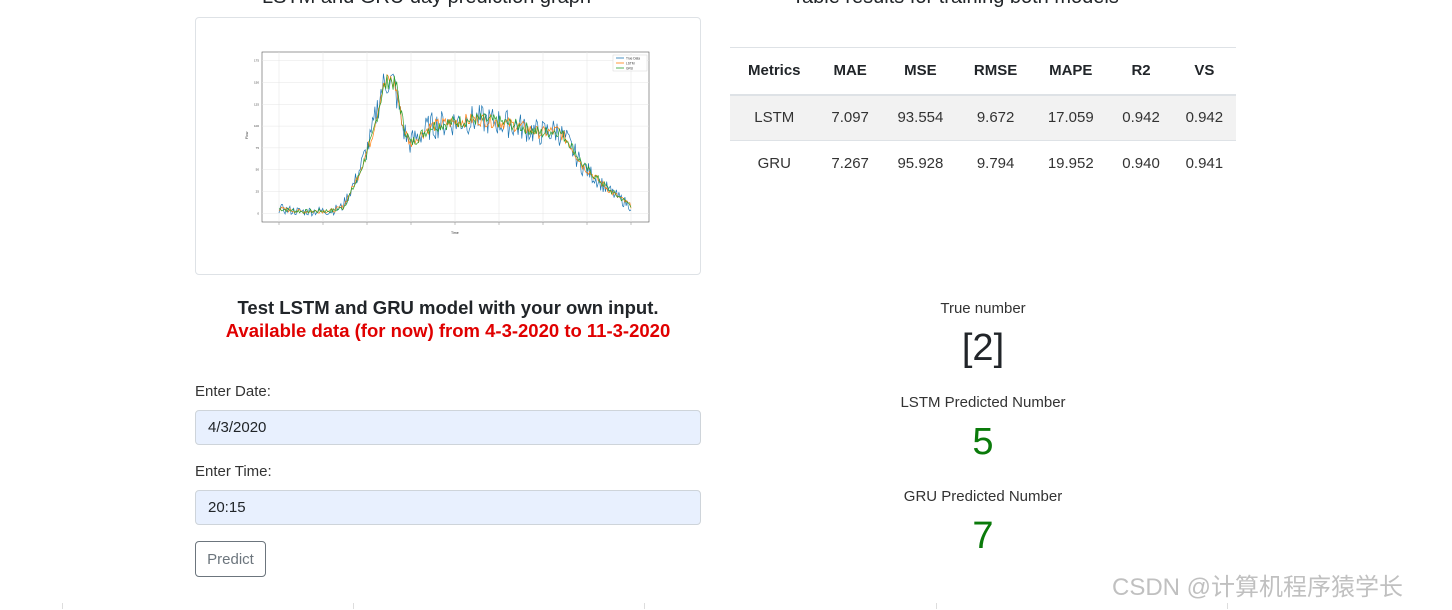 This screenshot has height=610, width=1452. Describe the element at coordinates (1204, 163) in the screenshot. I see `cell-vs: 0.941` at that location.